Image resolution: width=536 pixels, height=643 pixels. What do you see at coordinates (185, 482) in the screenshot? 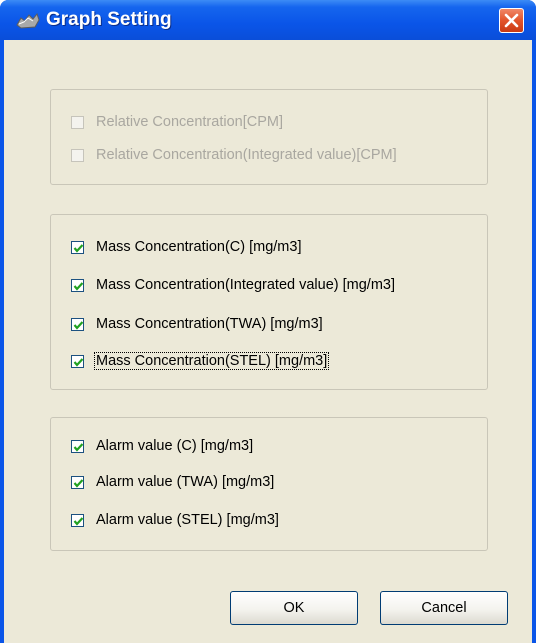
I see `checkbox-label: Alarm value (TWA) [mg/m3]` at bounding box center [185, 482].